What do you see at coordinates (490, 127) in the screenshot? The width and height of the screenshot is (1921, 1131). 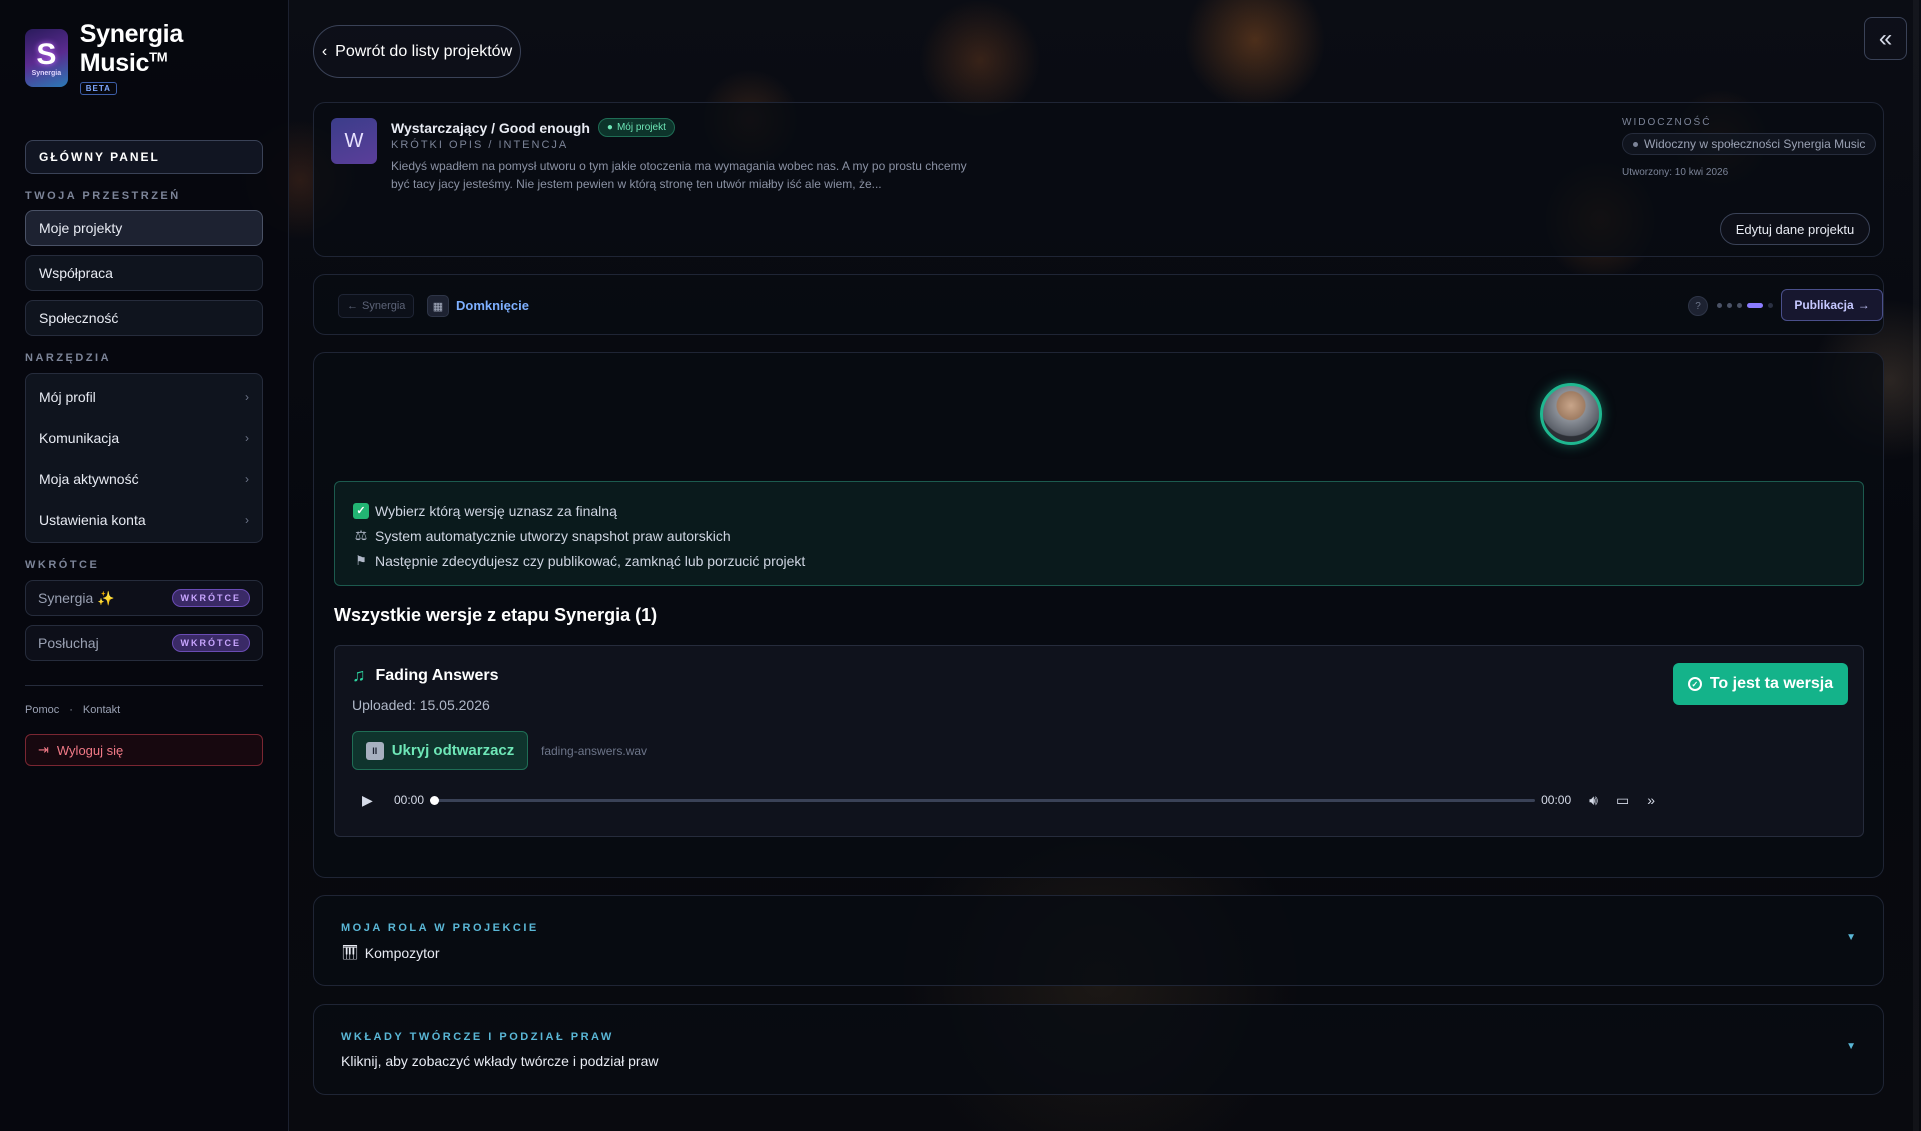 I see `project-title: Wystarczający / Good enough` at bounding box center [490, 127].